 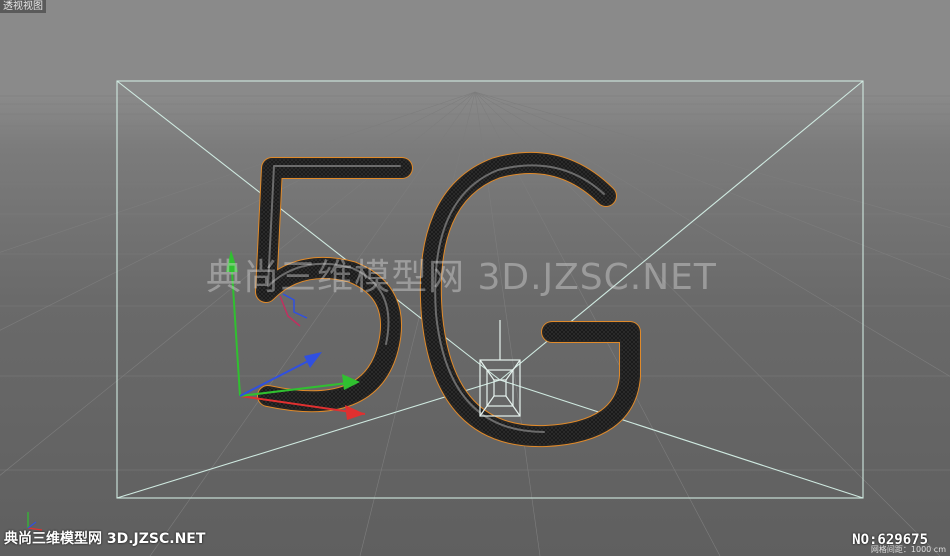 What do you see at coordinates (461, 277) in the screenshot?
I see `watermark-text: 典尚三维模型网 3D.JZSC.NET` at bounding box center [461, 277].